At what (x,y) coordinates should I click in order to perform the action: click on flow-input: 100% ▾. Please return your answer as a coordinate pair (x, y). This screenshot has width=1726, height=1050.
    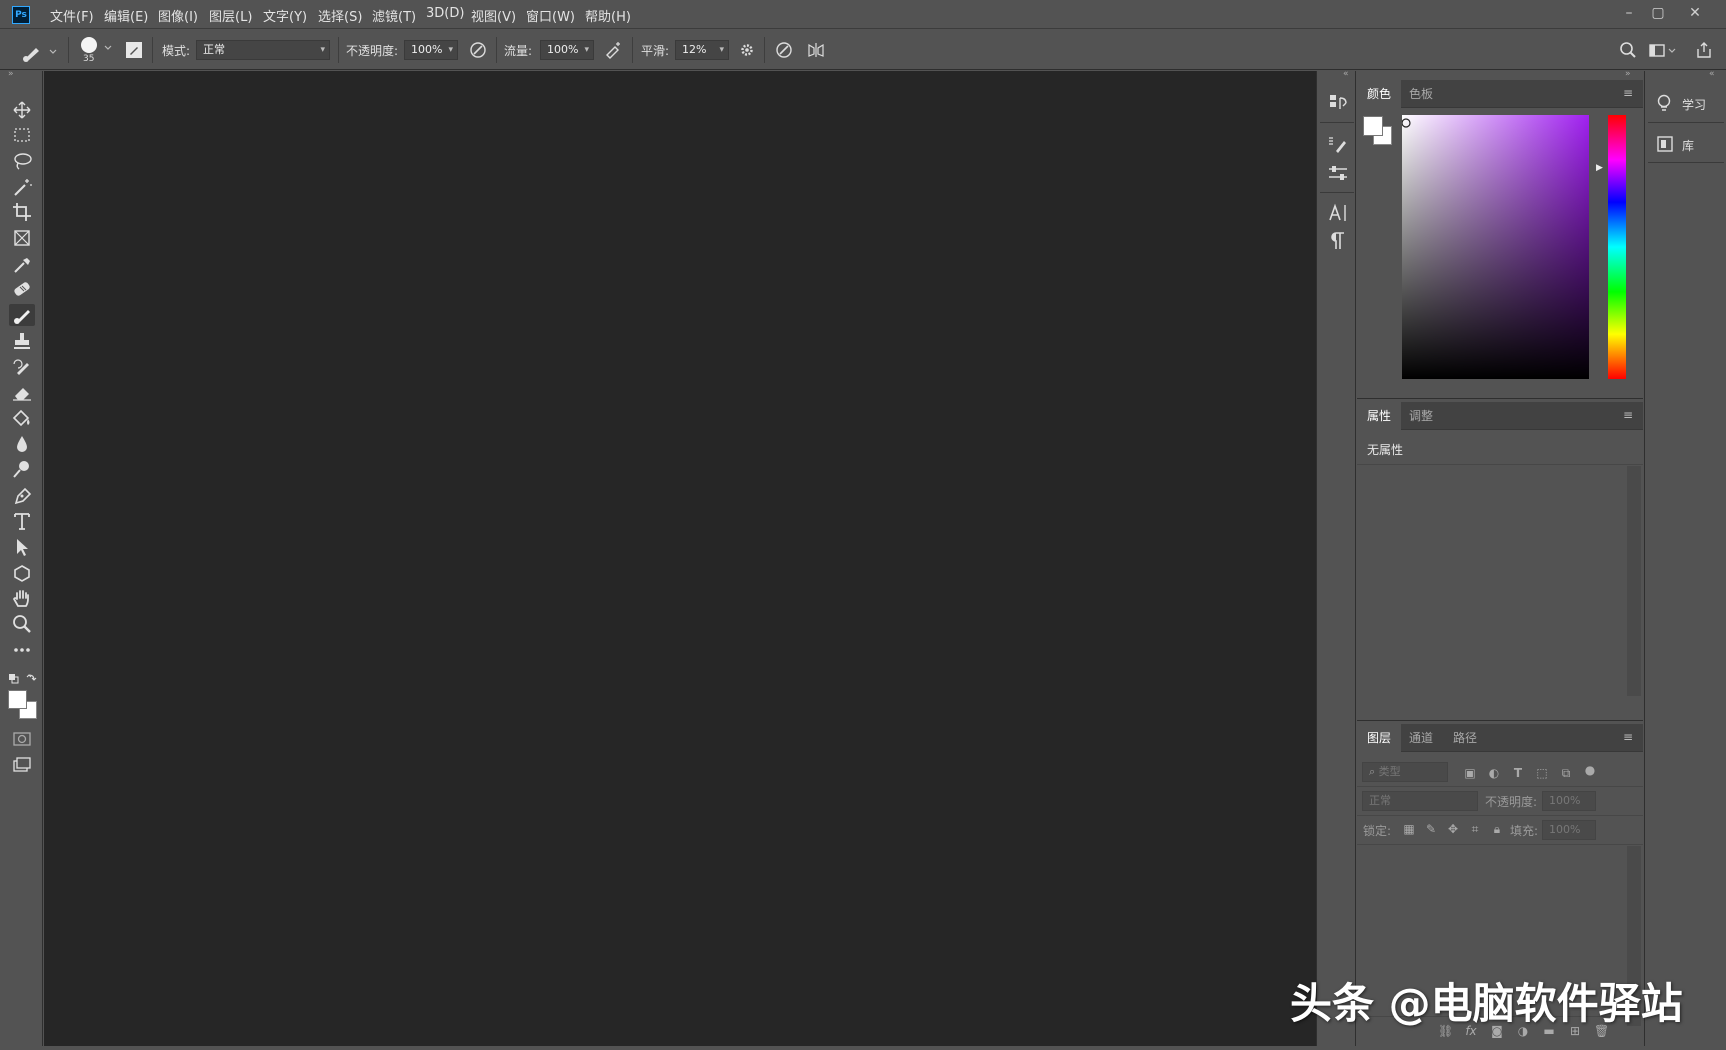
    Looking at the image, I should click on (567, 50).